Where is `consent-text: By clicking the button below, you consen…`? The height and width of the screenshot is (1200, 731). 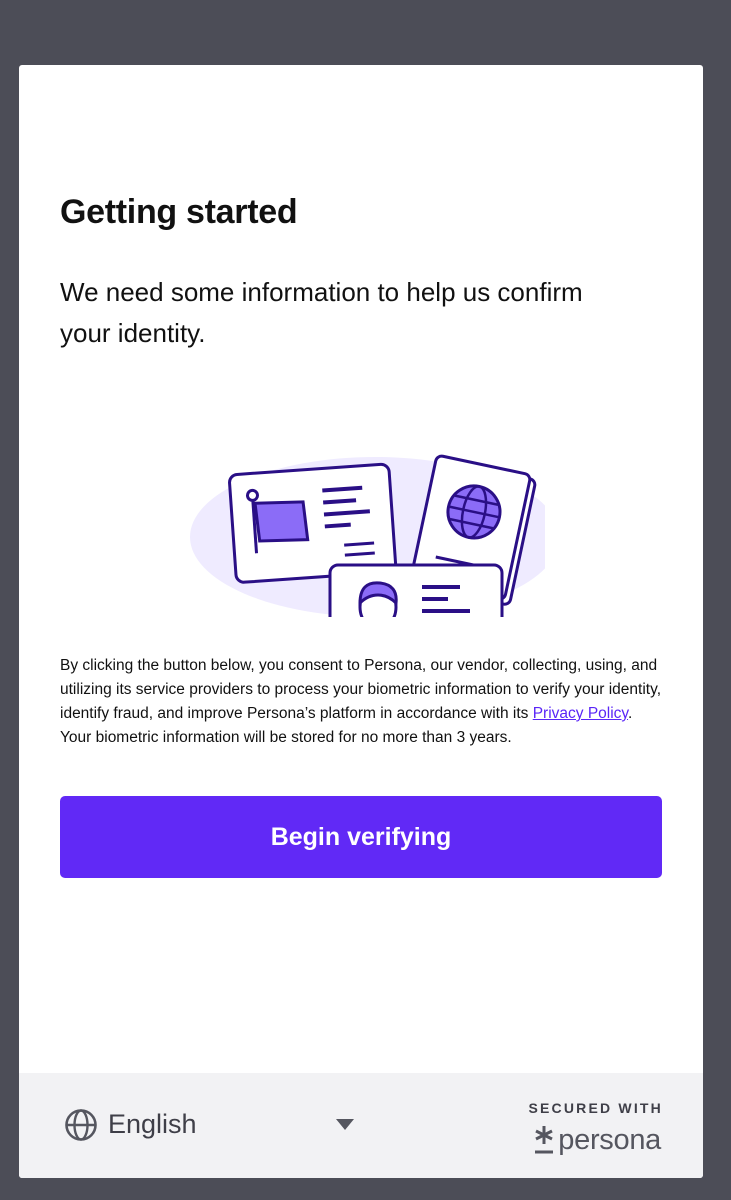 consent-text: By clicking the button below, you consen… is located at coordinates (362, 702).